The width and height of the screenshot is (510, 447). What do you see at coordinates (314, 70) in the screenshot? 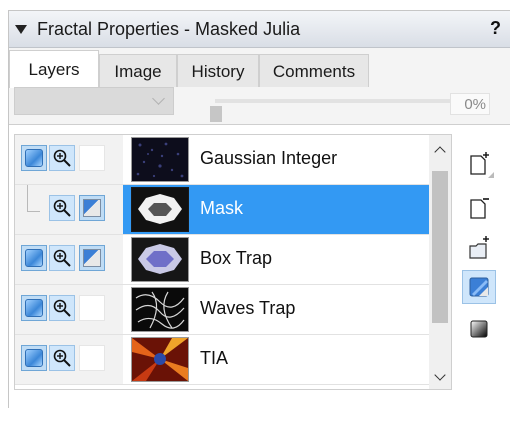
I see `tab-comments: Comments` at bounding box center [314, 70].